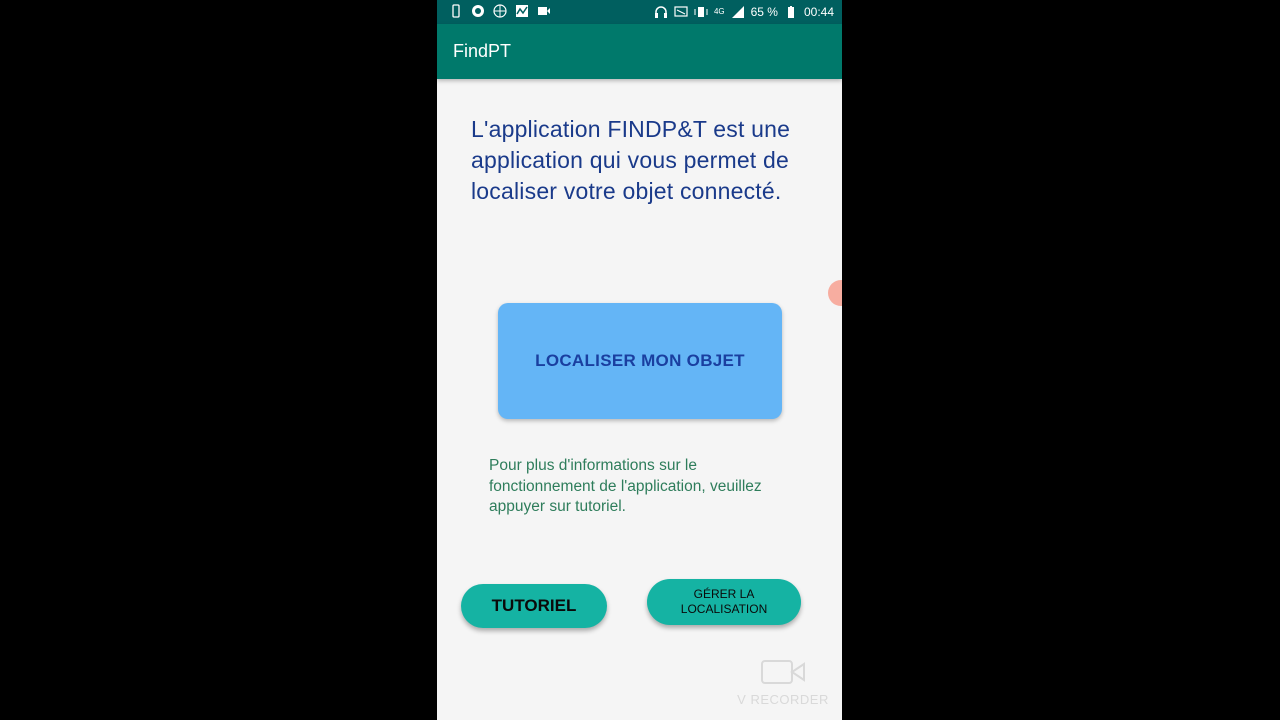 This screenshot has width=1280, height=720. Describe the element at coordinates (783, 672) in the screenshot. I see `recorder-logo-icon` at that location.